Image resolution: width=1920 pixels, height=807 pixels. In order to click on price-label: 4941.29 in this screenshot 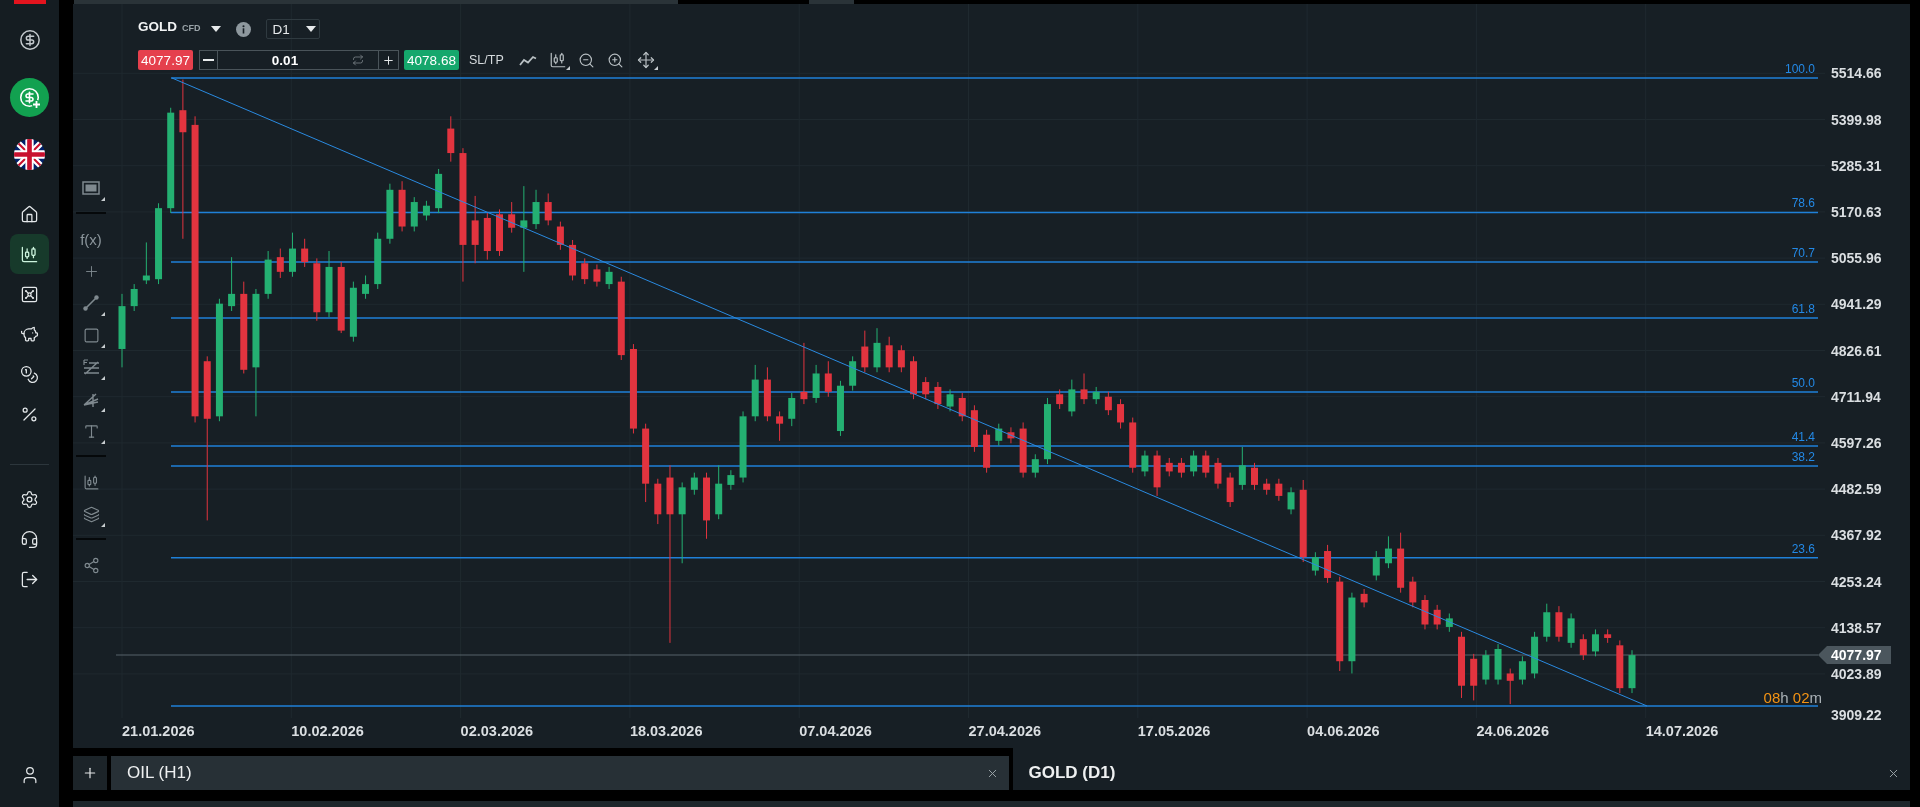, I will do `click(1856, 304)`.